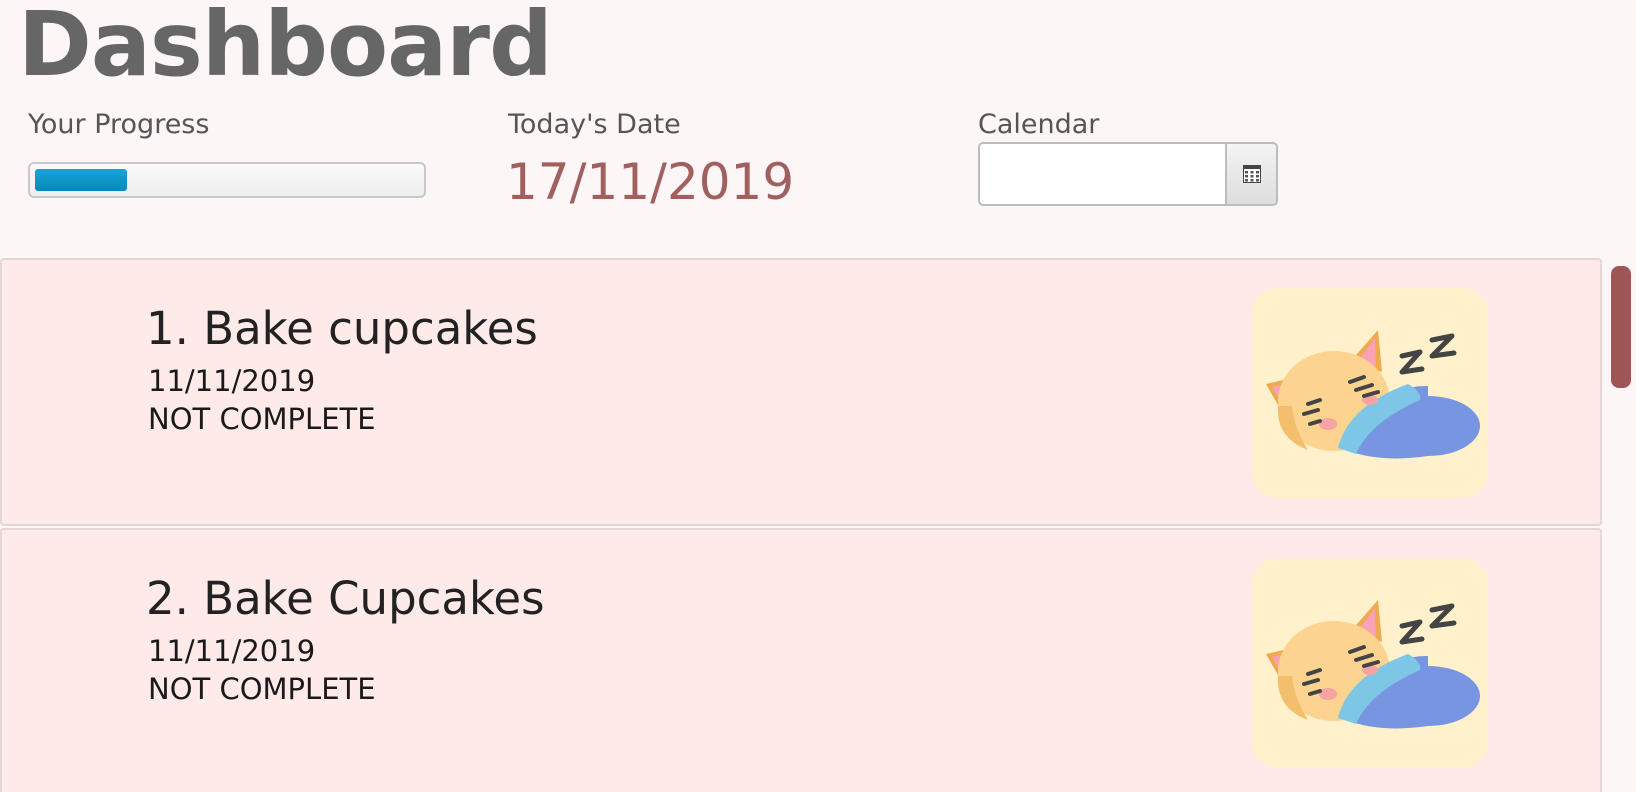  I want to click on task-title: 1. Bake cupcakes, so click(342, 328).